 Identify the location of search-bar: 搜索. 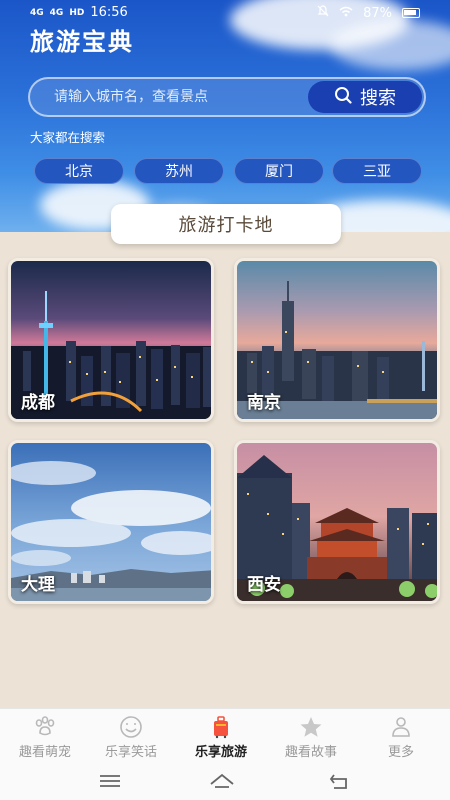
(227, 97).